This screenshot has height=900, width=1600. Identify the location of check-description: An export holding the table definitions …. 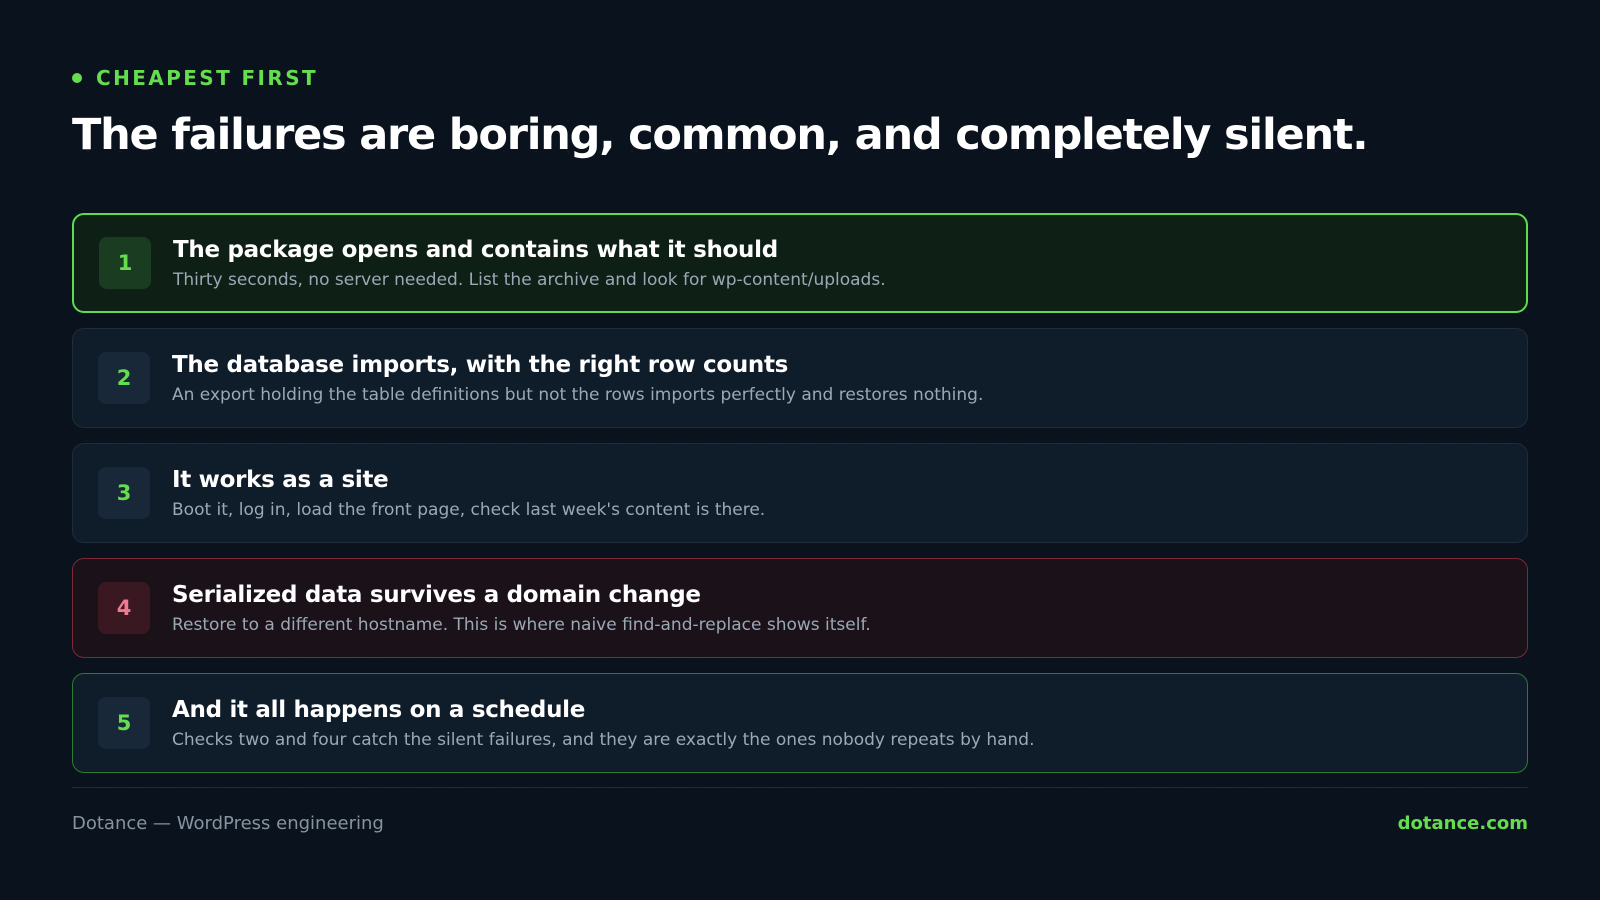
(578, 394).